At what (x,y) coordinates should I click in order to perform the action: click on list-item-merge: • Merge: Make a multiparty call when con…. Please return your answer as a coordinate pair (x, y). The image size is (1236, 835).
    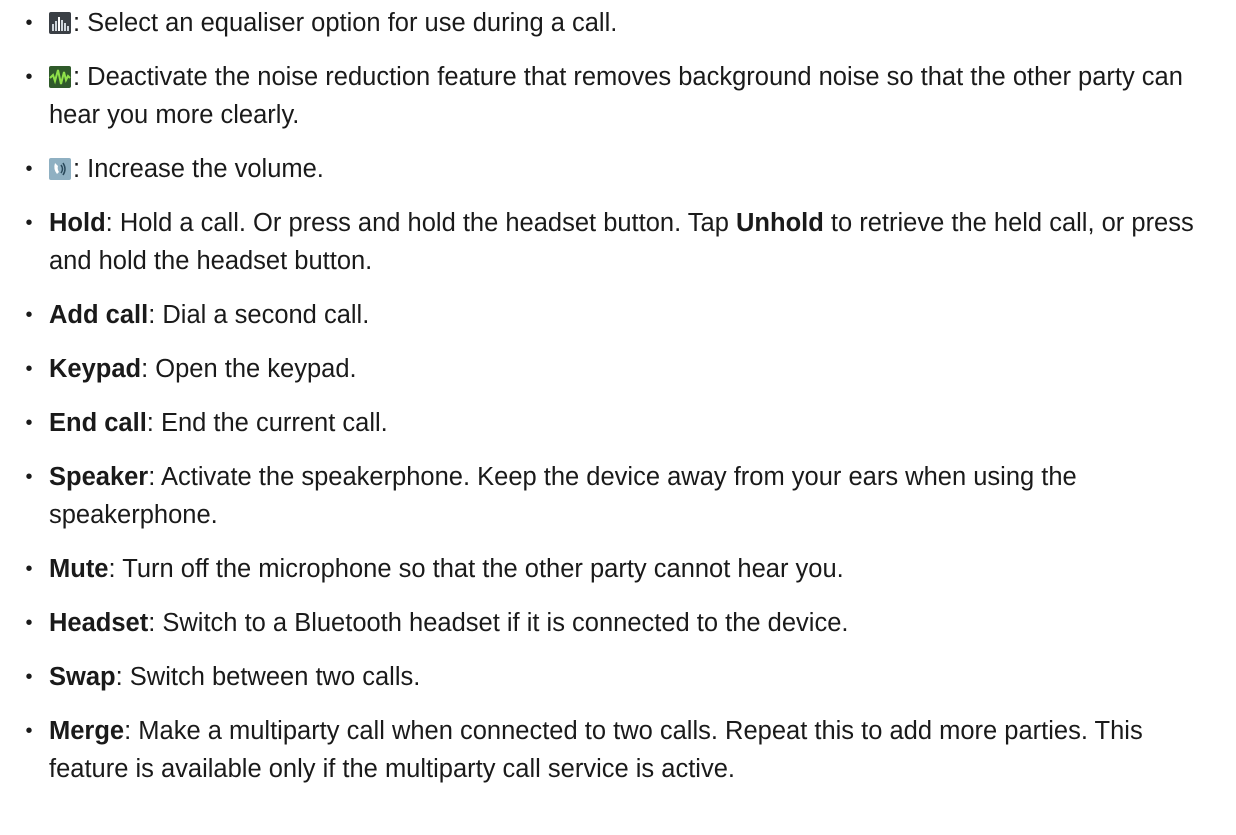
    Looking at the image, I should click on (618, 750).